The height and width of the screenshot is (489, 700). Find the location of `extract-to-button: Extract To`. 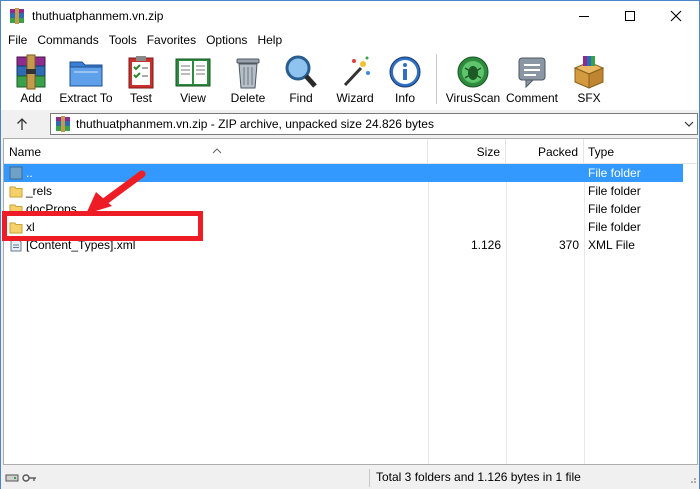

extract-to-button: Extract To is located at coordinates (86, 79).